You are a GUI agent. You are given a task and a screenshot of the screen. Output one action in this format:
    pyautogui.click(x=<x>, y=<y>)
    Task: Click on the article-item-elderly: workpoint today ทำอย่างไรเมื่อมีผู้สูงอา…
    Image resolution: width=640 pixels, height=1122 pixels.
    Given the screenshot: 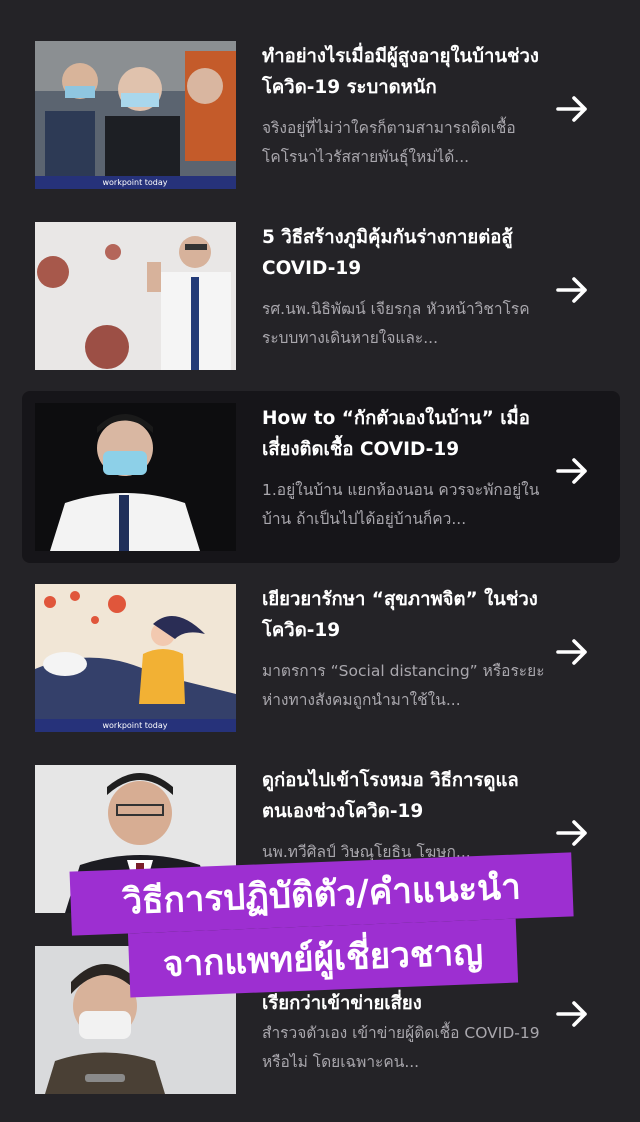 What is the action you would take?
    pyautogui.click(x=321, y=115)
    